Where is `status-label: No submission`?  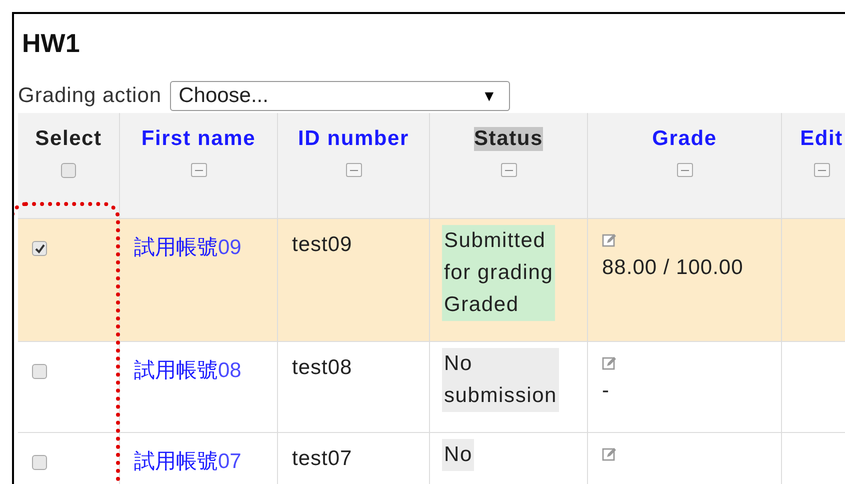 status-label: No submission is located at coordinates (501, 380).